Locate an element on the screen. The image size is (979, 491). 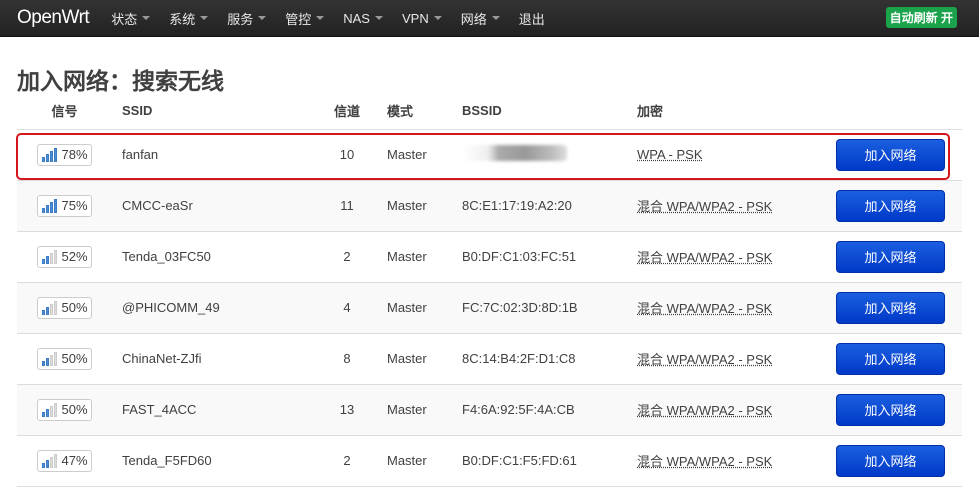
column-header: 信道 is located at coordinates (347, 111).